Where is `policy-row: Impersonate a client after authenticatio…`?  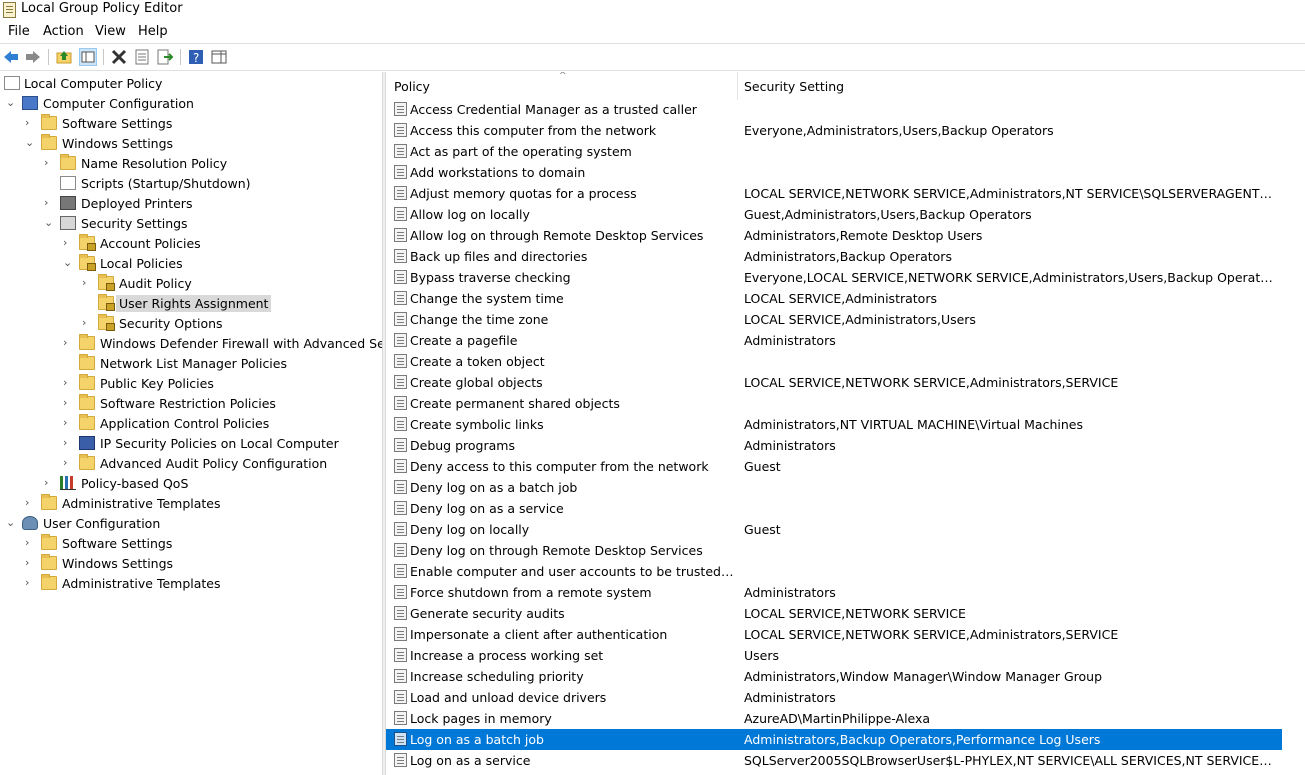
policy-row: Impersonate a client after authenticatio… is located at coordinates (834, 634).